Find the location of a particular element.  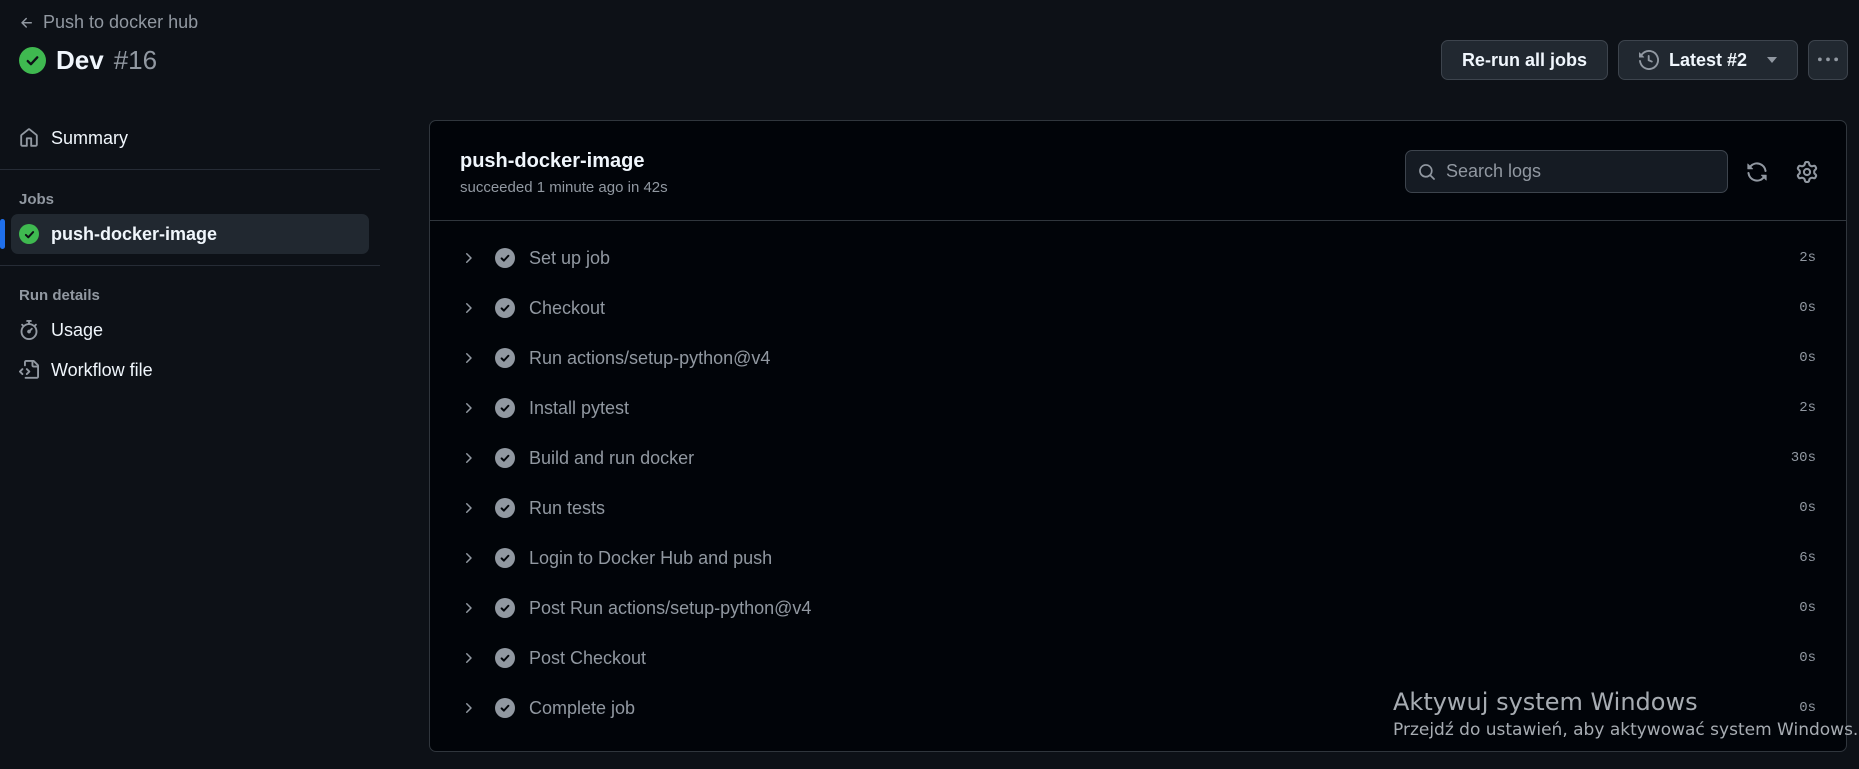

back-link: Push to docker hub is located at coordinates (108, 22).